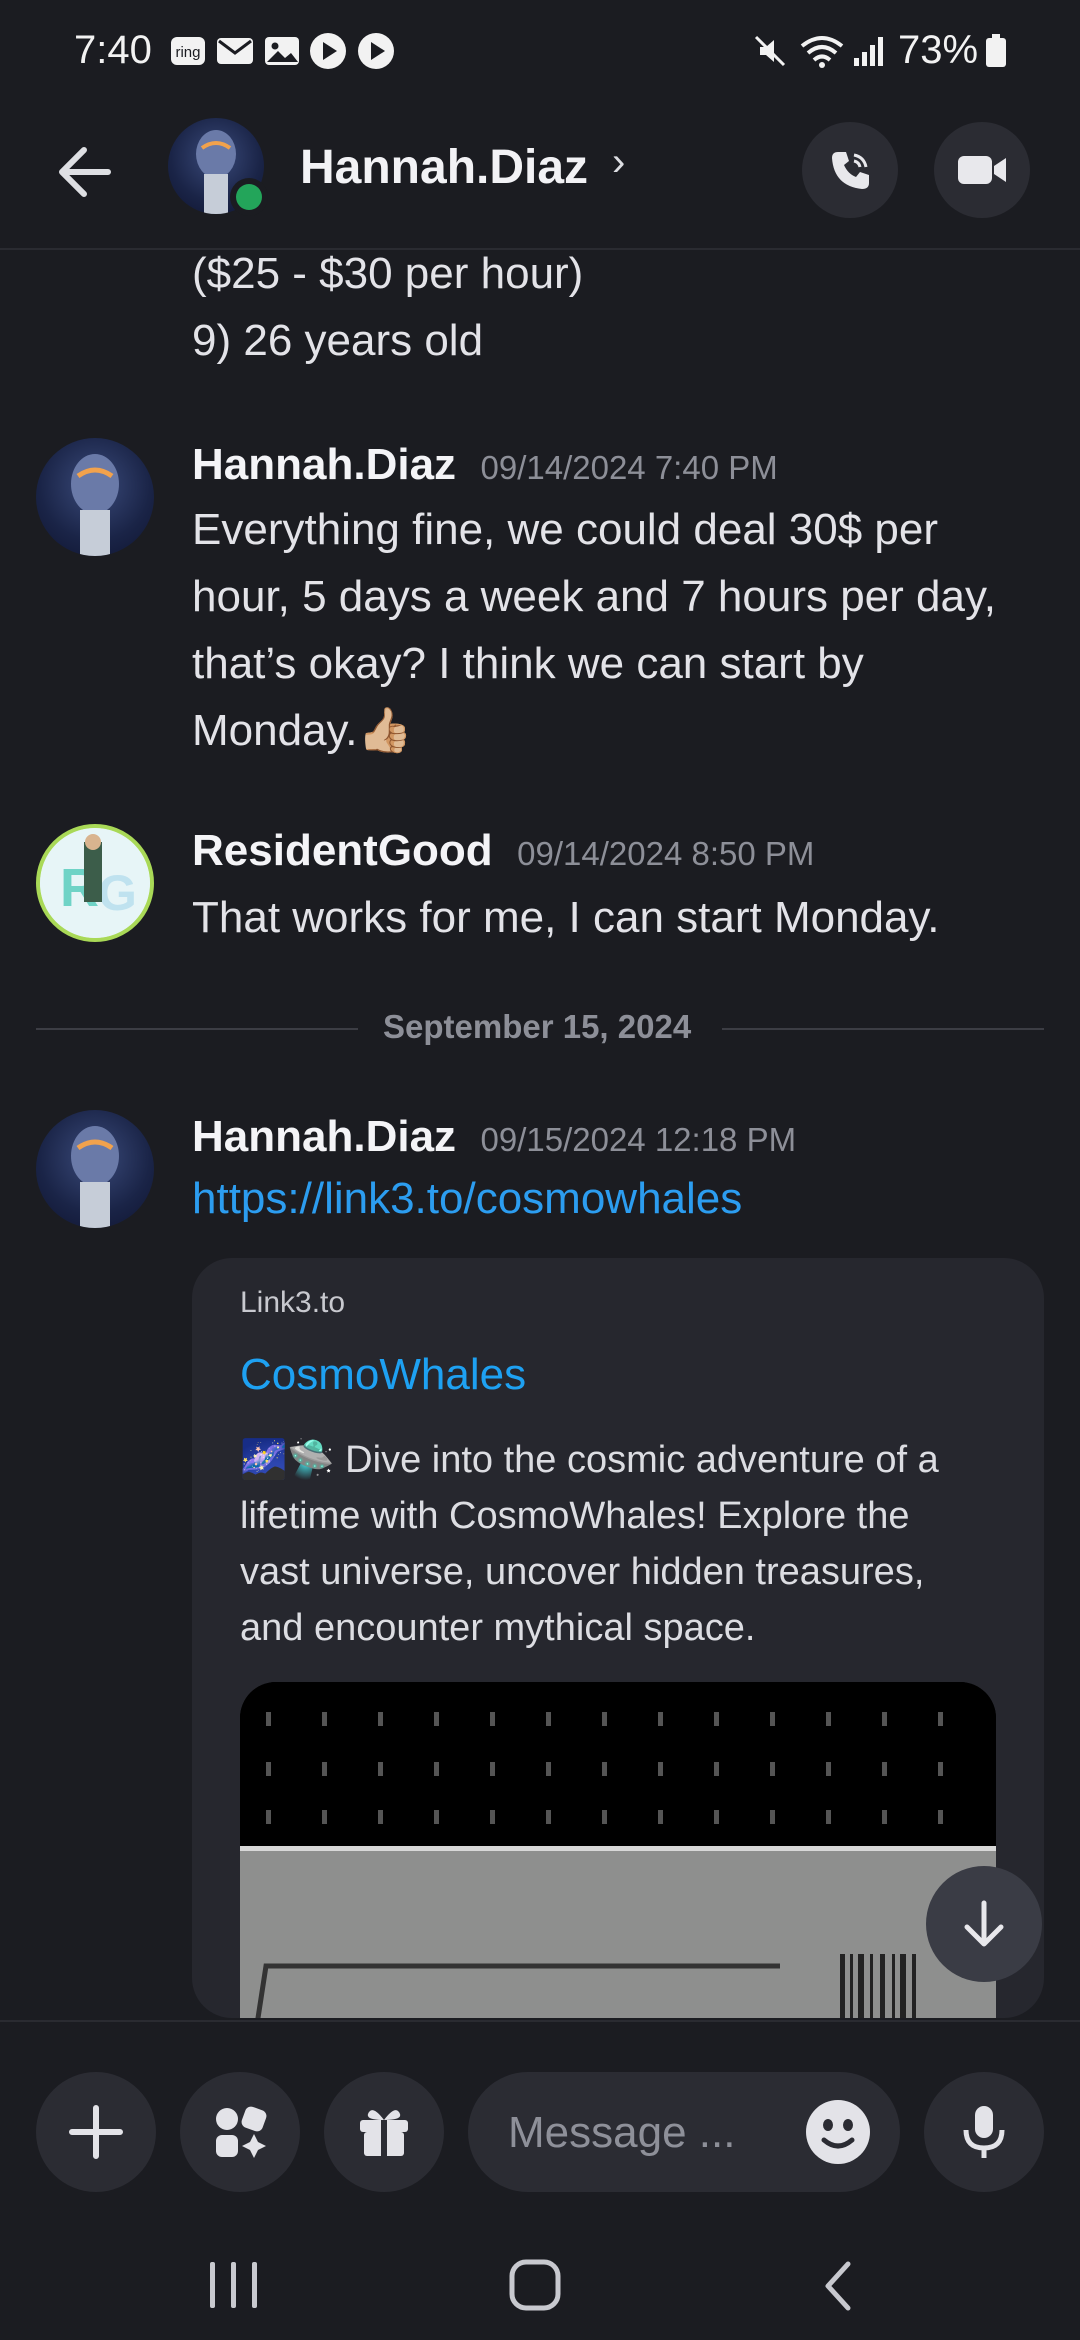 The image size is (1080, 2340). I want to click on home-icon, so click(535, 2285).